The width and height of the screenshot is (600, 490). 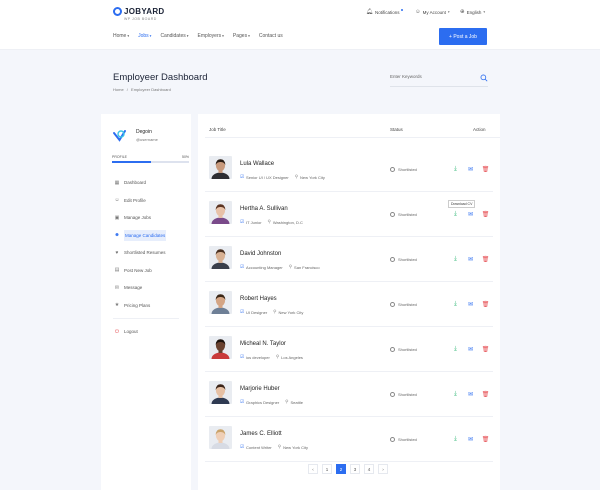 I want to click on my-account-label: My Account, so click(x=434, y=12).